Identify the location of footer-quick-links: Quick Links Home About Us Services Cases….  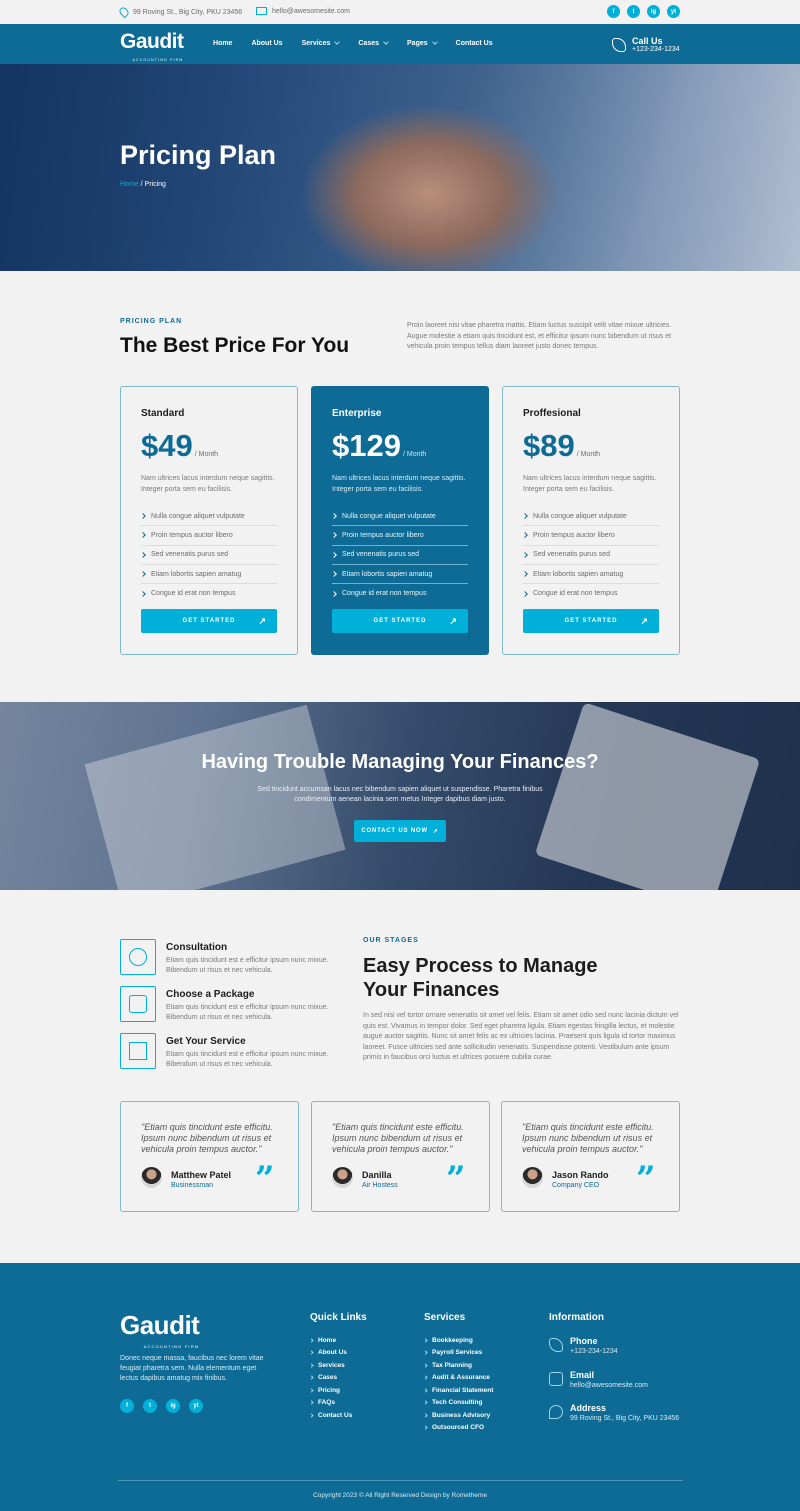
(338, 1367).